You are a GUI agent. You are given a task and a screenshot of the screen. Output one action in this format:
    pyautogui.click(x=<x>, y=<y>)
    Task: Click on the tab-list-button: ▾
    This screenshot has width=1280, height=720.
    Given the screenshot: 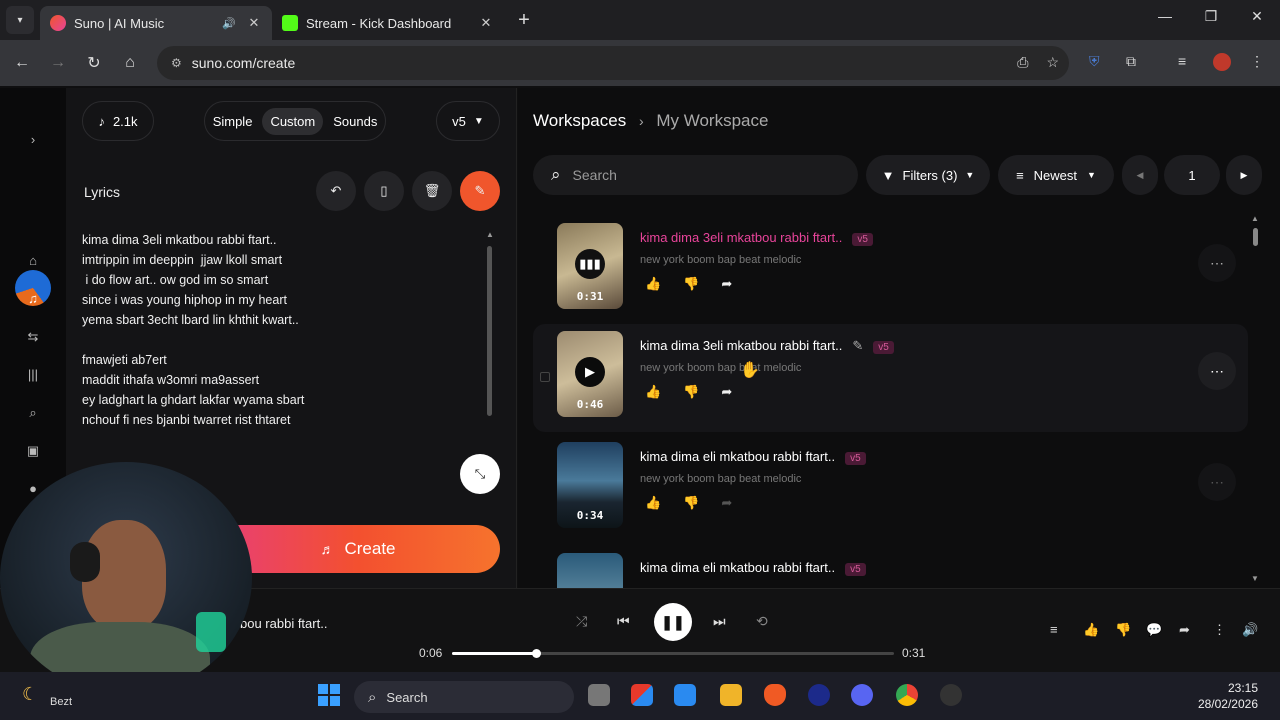 What is the action you would take?
    pyautogui.click(x=20, y=20)
    